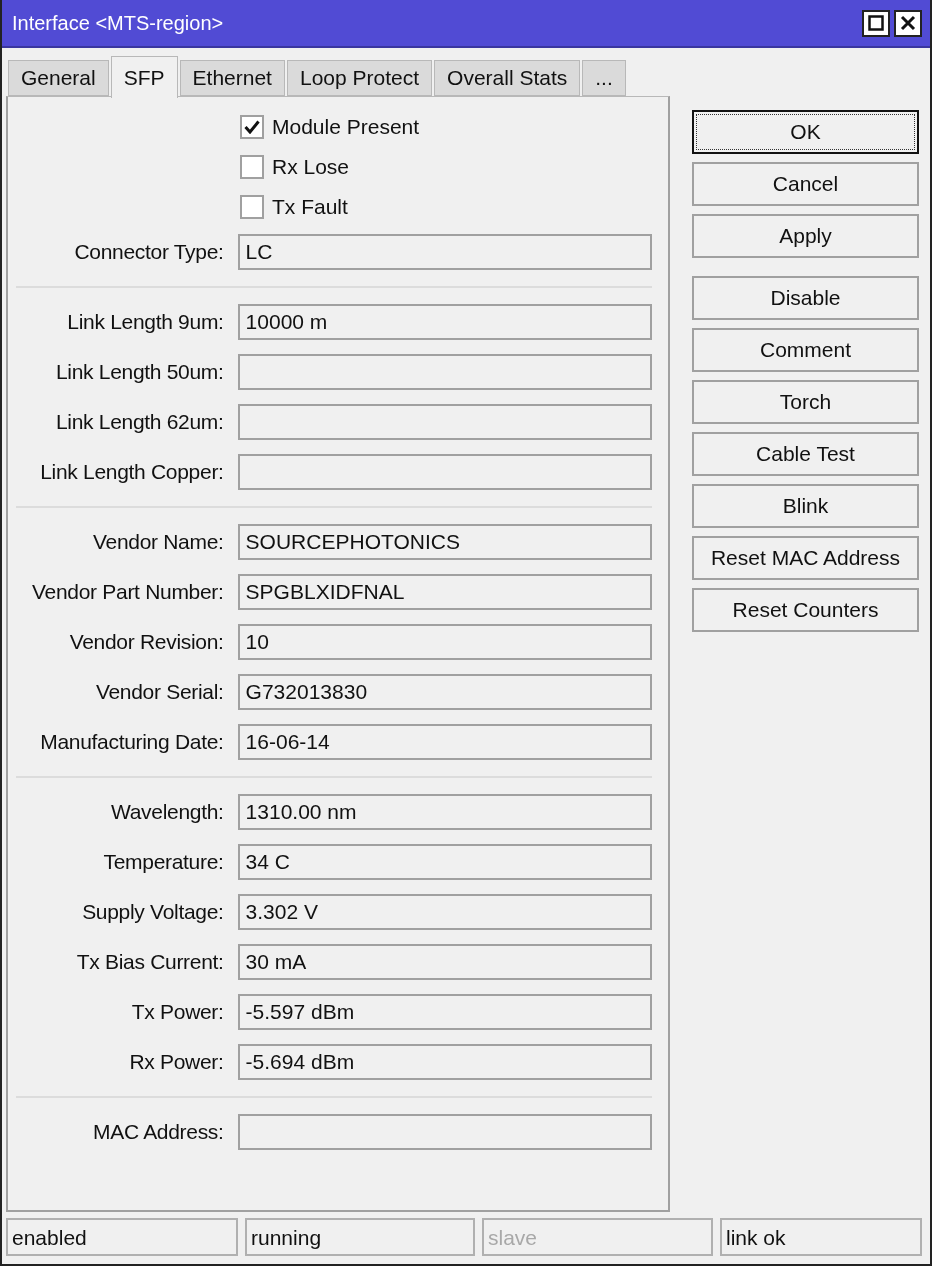  I want to click on input-field: SPGBLXIDFNAL, so click(444, 592).